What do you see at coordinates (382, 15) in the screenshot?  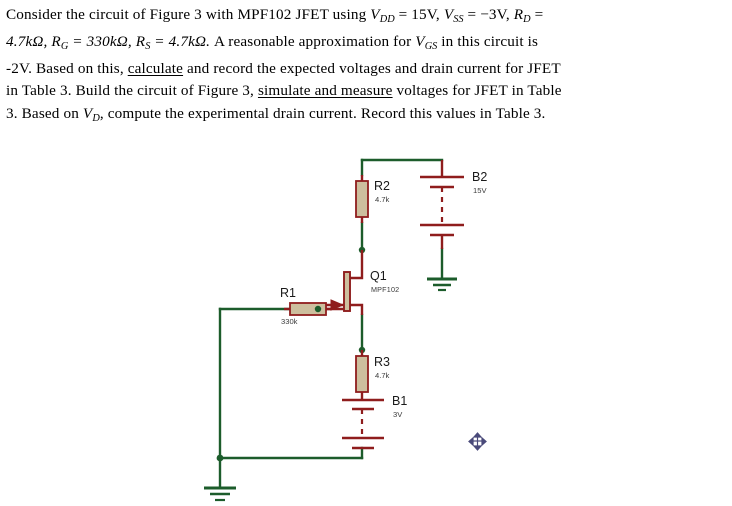 I see `variable-vdd: VDD` at bounding box center [382, 15].